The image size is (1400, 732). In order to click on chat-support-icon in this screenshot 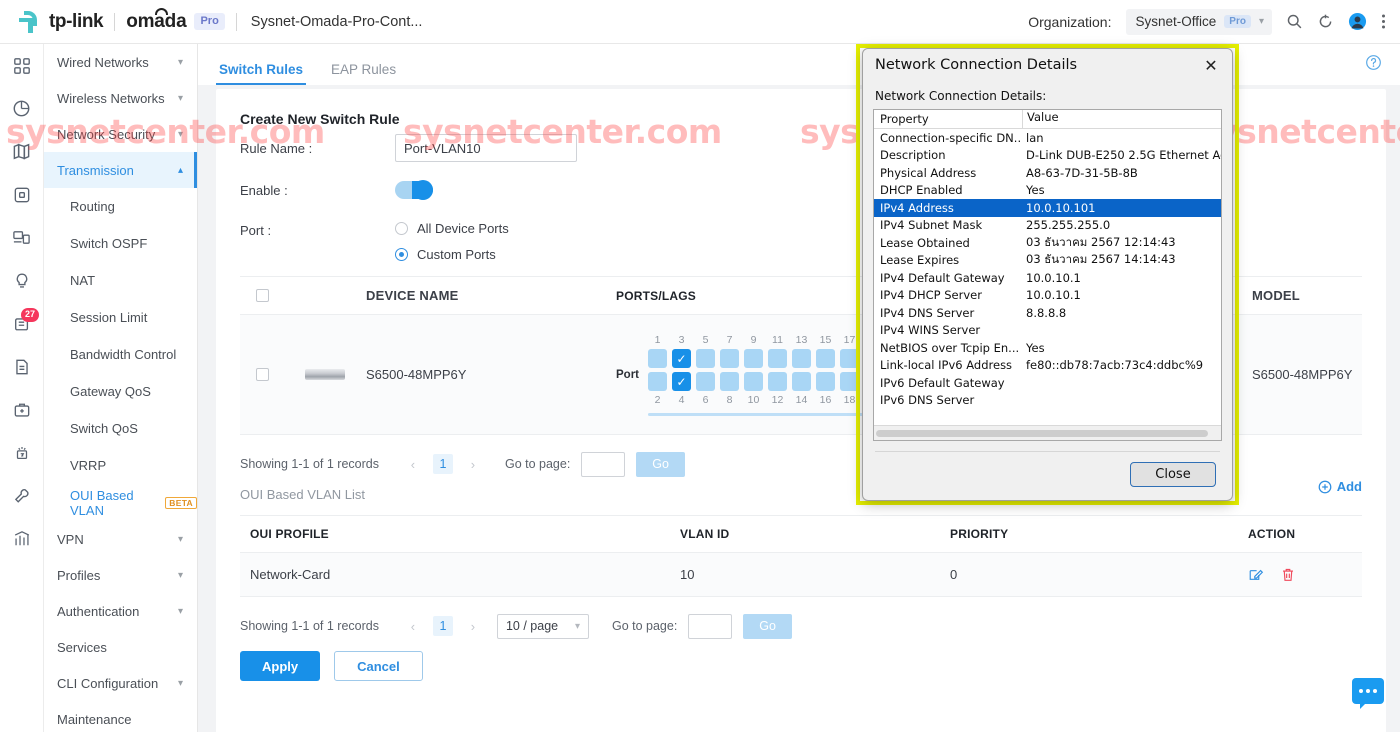, I will do `click(1368, 693)`.